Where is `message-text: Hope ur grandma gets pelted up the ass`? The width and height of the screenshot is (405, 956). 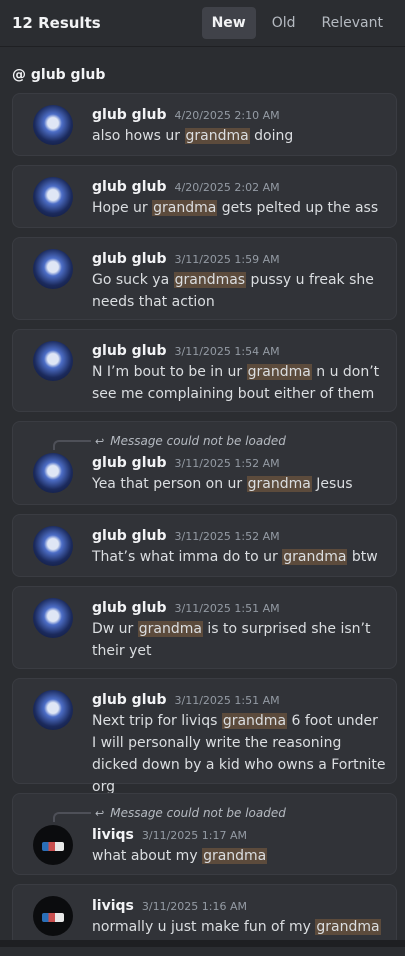 message-text: Hope ur grandma gets pelted up the ass is located at coordinates (235, 208).